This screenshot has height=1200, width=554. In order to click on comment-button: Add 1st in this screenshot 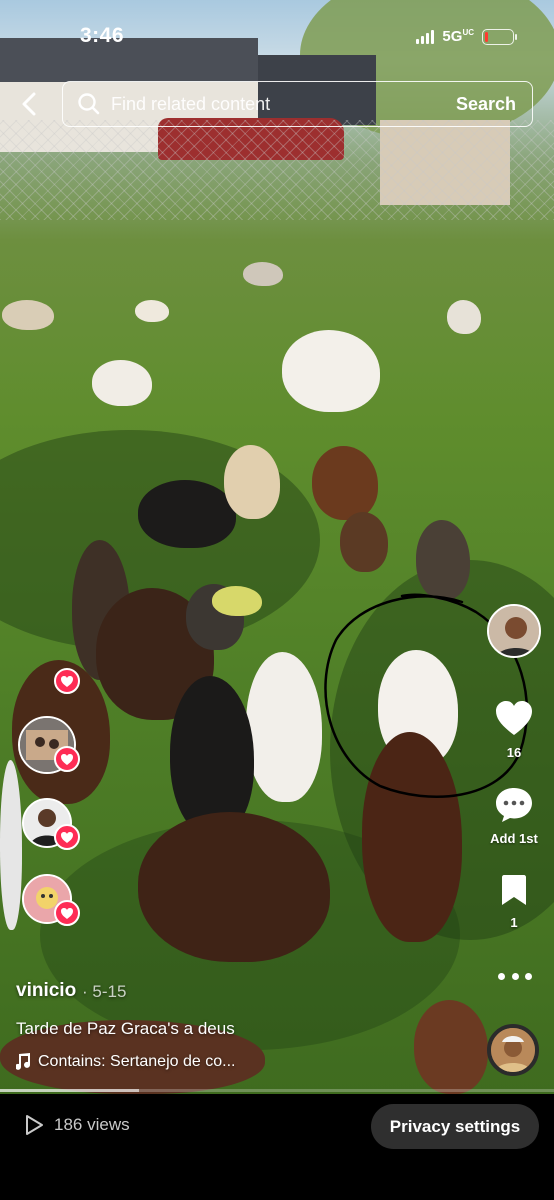, I will do `click(514, 816)`.